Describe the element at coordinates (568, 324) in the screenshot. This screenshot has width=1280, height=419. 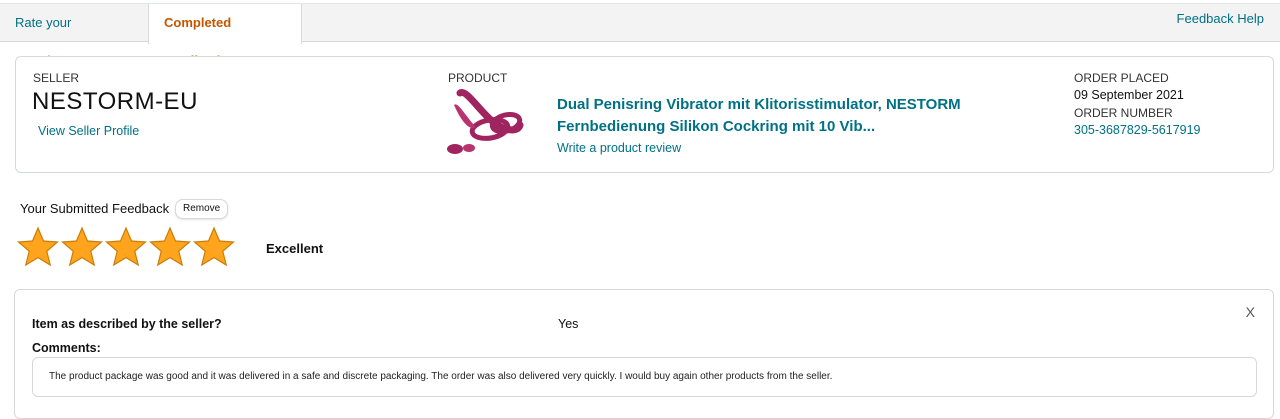
I see `item-described-answer: Yes` at that location.